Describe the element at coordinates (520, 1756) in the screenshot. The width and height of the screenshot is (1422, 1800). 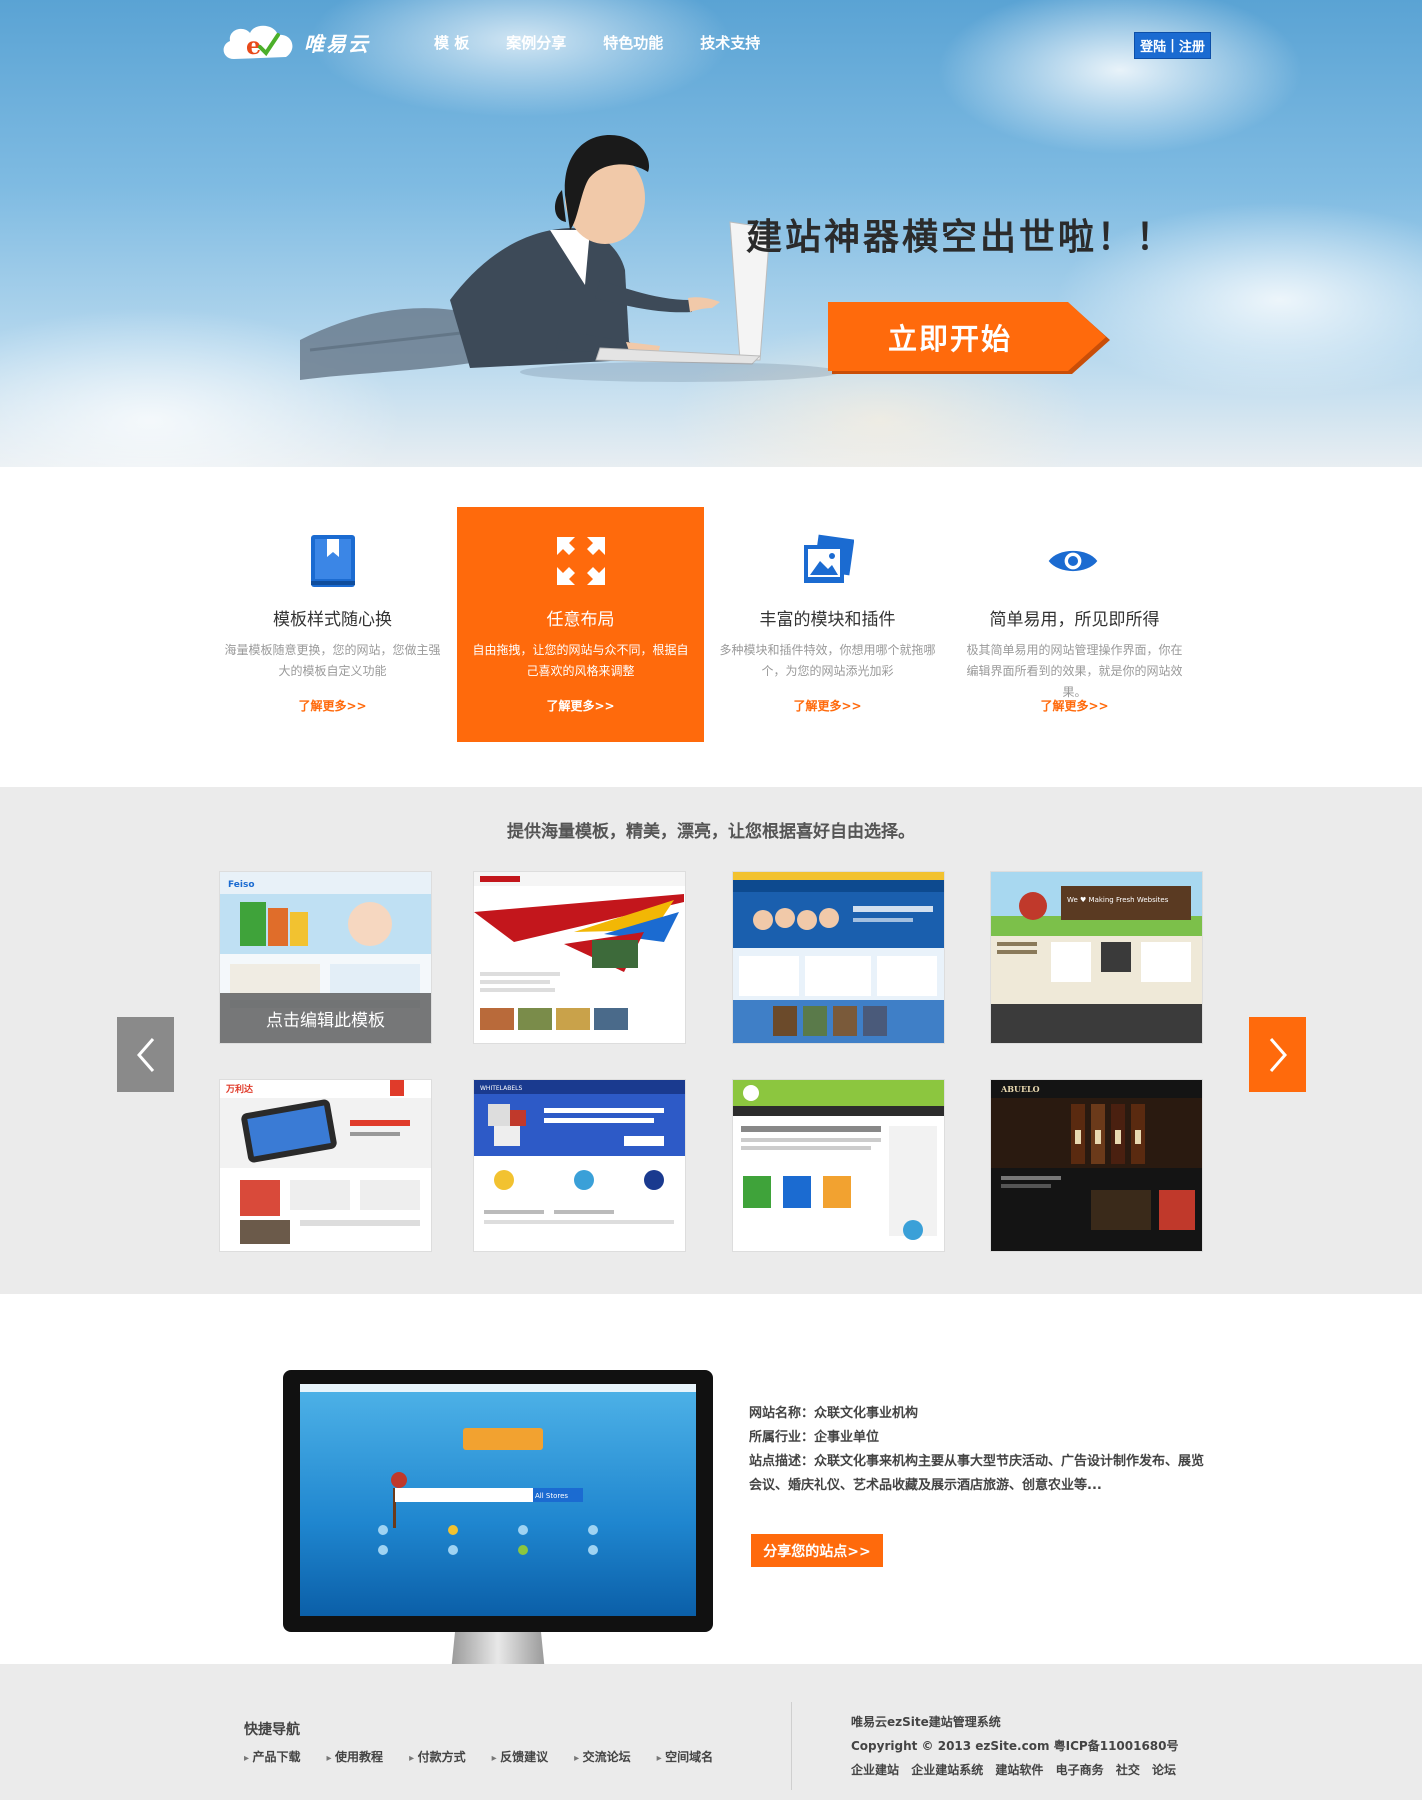
I see `footer-link-feedback: 反馈建议` at that location.